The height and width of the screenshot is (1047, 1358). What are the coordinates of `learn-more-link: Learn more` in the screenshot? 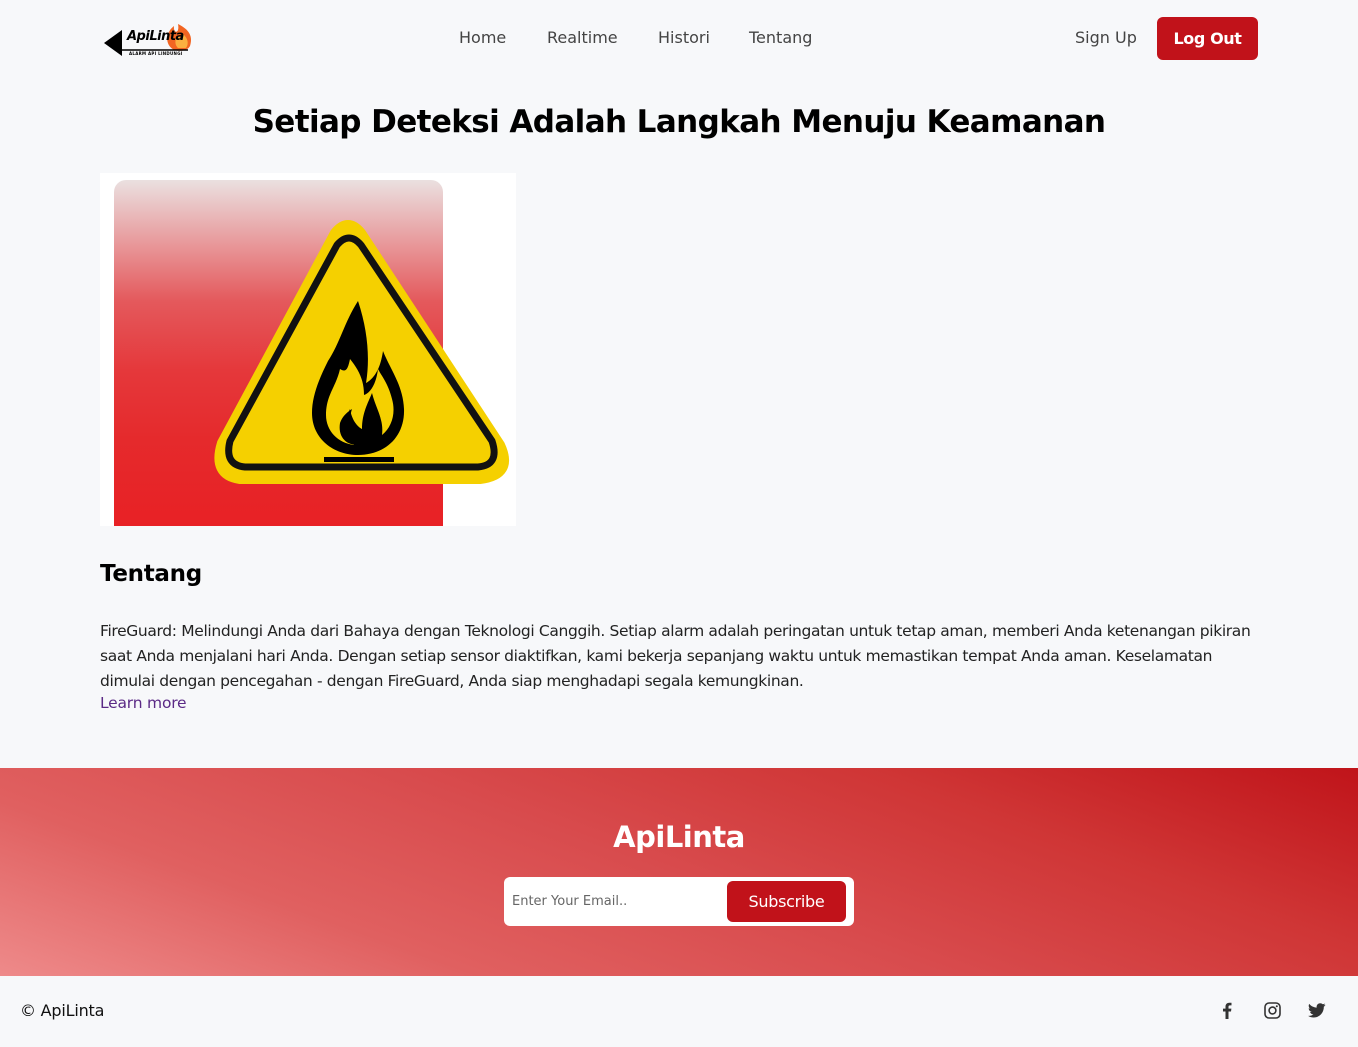 It's located at (143, 703).